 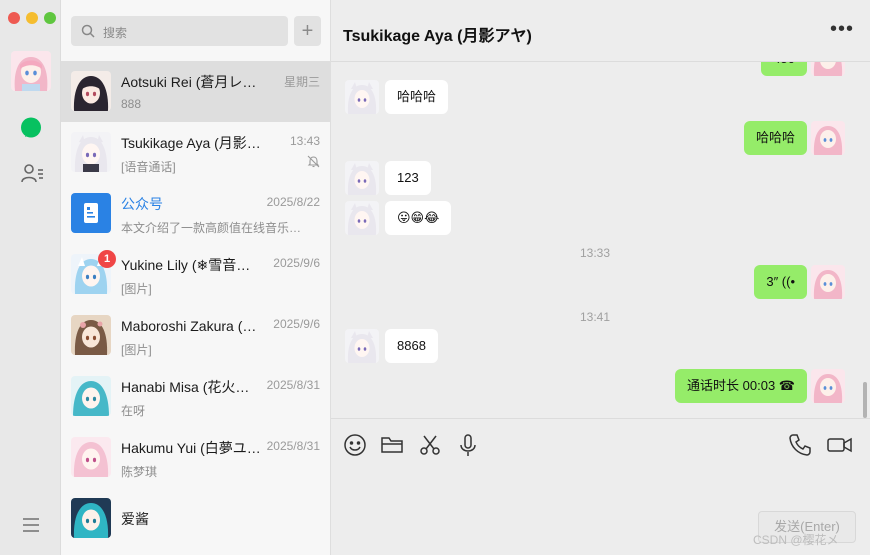 I want to click on contact-name: Hanabi Misa (花火ミサ), so click(x=191, y=387).